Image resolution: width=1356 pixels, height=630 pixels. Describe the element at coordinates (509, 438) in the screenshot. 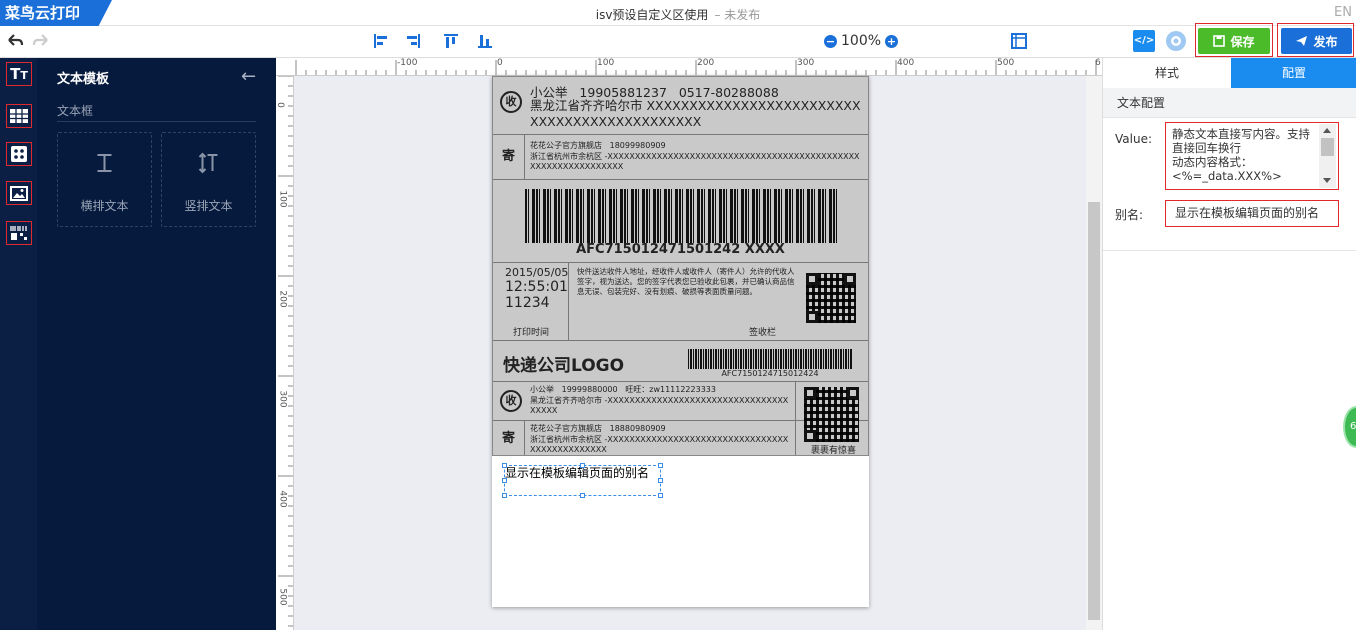

I see `sender2-icon: 寄` at that location.